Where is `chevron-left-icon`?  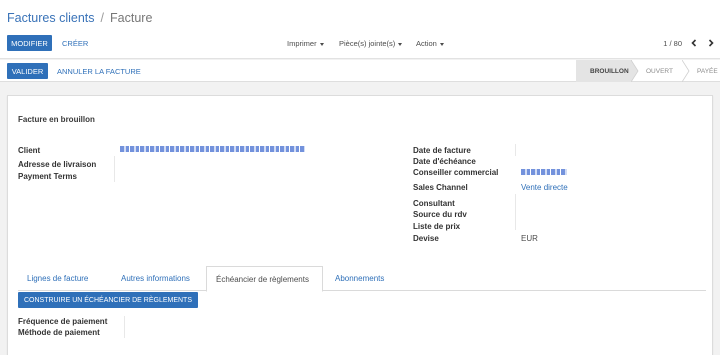
chevron-left-icon is located at coordinates (694, 43).